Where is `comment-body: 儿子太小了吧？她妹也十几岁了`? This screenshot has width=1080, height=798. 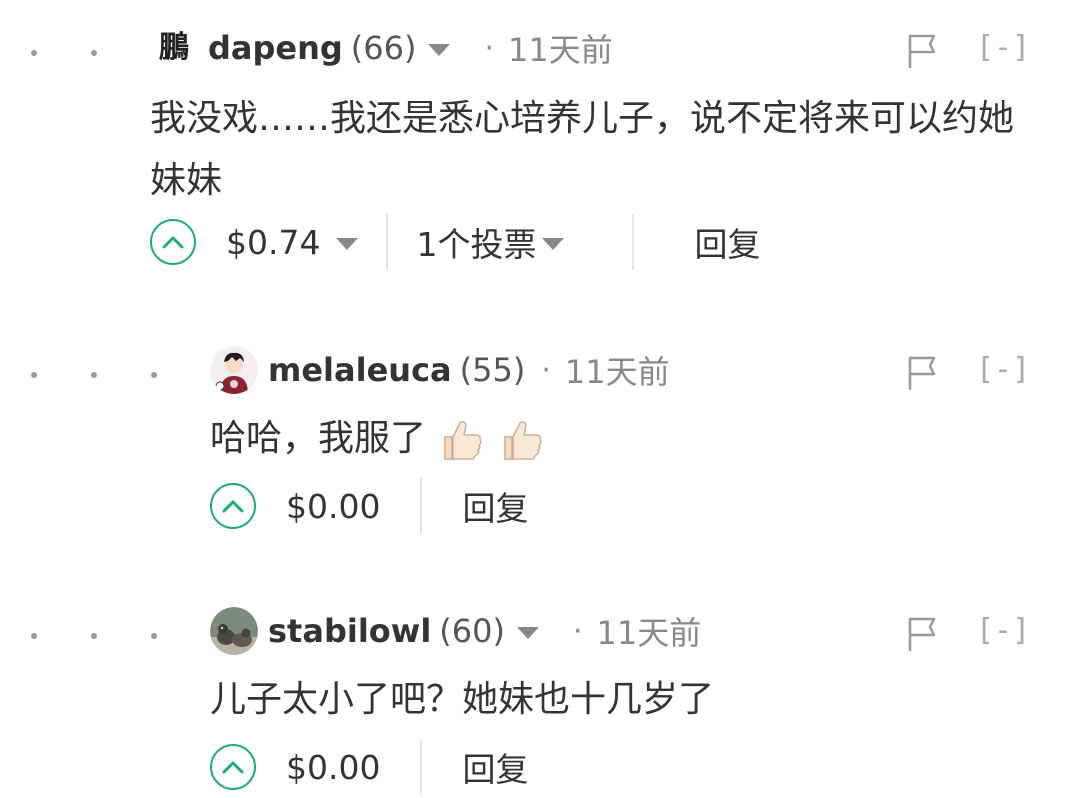 comment-body: 儿子太小了吧？她妹也十几岁了 is located at coordinates (462, 699).